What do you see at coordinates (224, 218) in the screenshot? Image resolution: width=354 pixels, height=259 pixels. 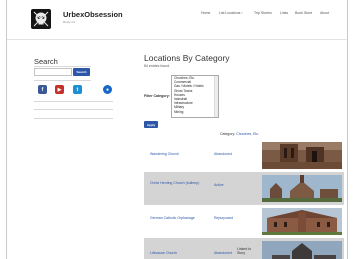 I see `location-status: Repurposed` at bounding box center [224, 218].